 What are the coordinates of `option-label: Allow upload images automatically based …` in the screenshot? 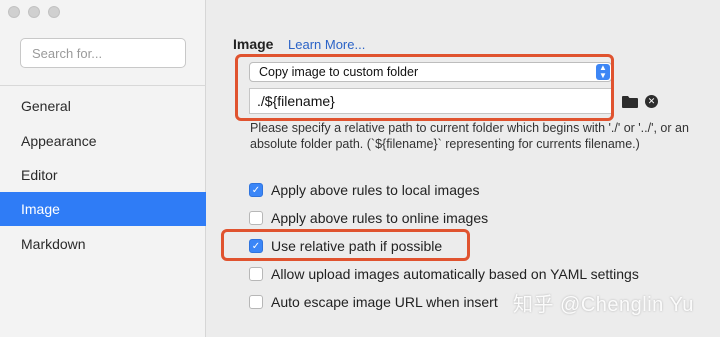 It's located at (455, 274).